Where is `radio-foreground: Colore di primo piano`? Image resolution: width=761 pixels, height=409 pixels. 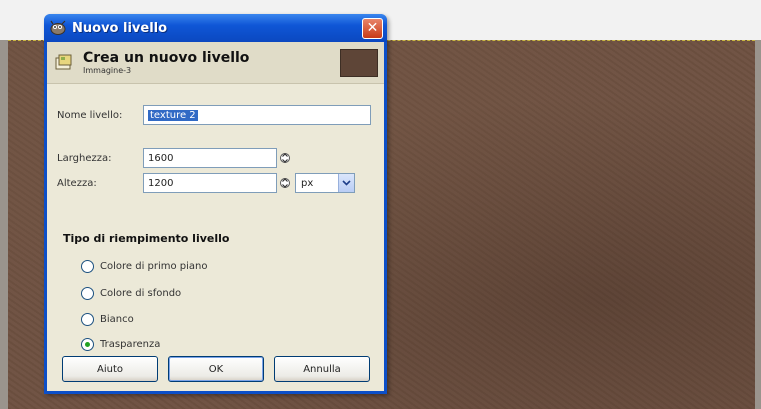
radio-foreground: Colore di primo piano is located at coordinates (144, 266).